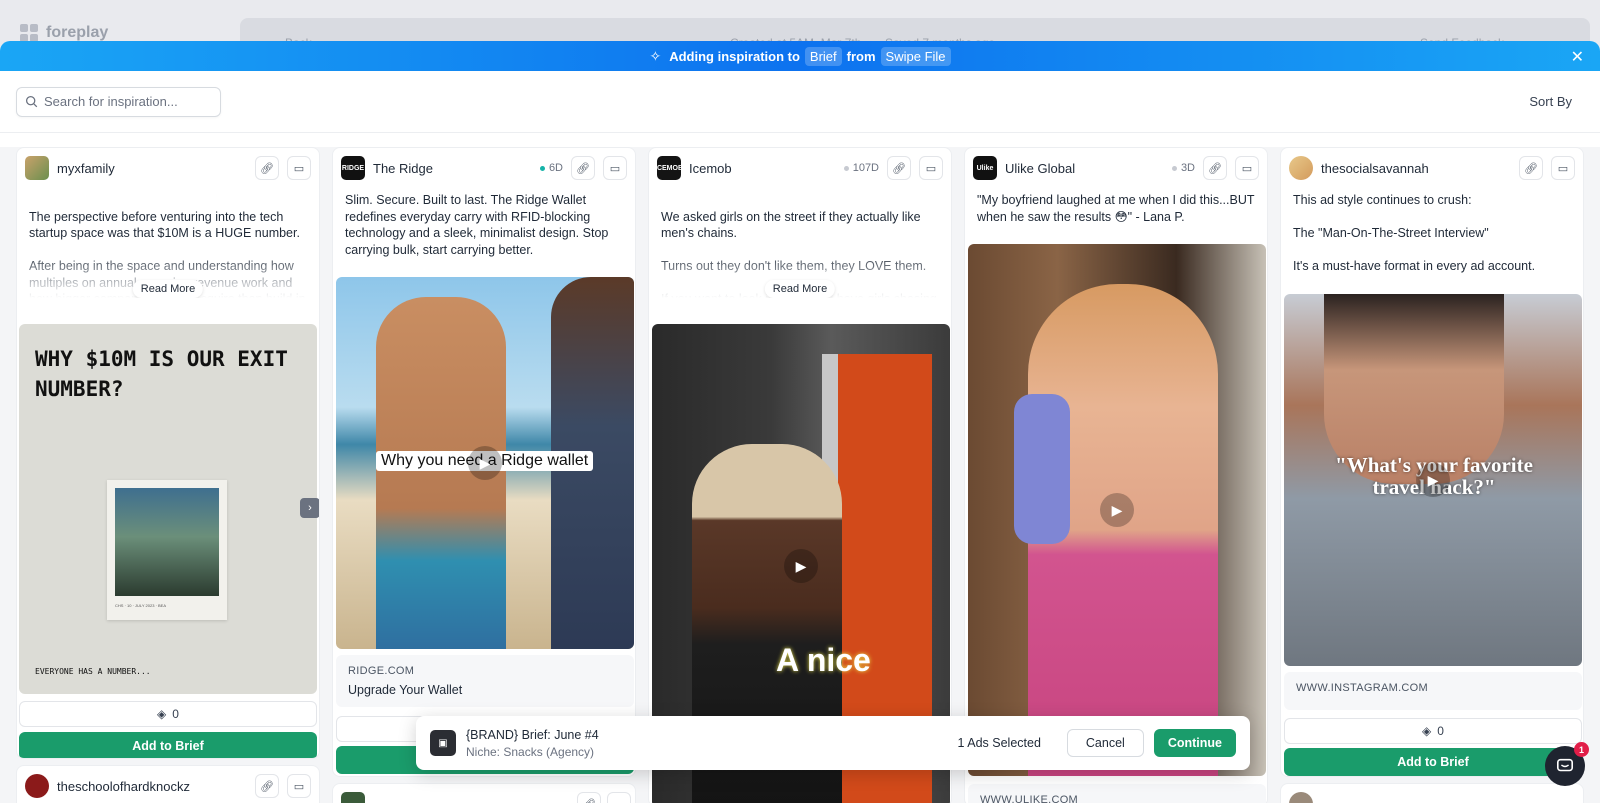  What do you see at coordinates (555, 168) in the screenshot?
I see `days-value: 6D` at bounding box center [555, 168].